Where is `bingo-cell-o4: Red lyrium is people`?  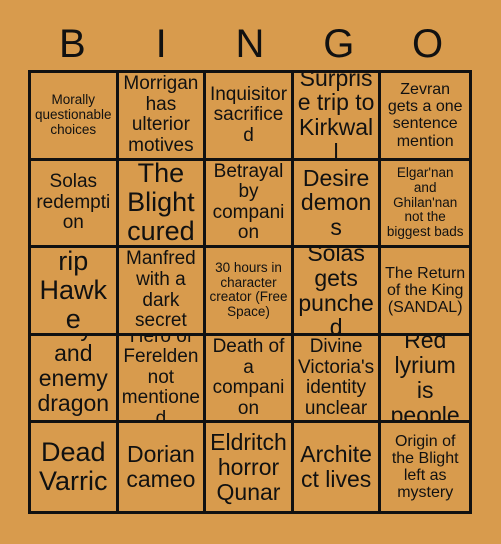 bingo-cell-o4: Red lyrium is people is located at coordinates (425, 380).